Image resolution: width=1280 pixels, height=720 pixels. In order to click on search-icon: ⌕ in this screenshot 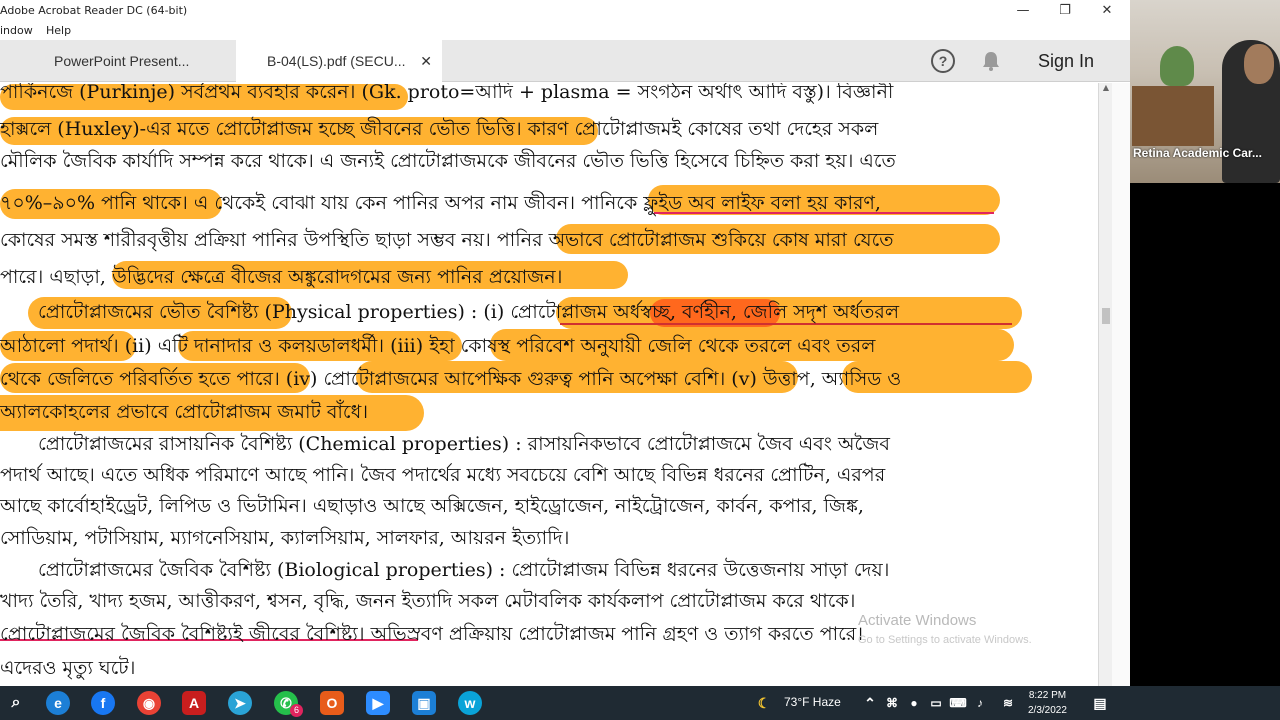, I will do `click(16, 703)`.